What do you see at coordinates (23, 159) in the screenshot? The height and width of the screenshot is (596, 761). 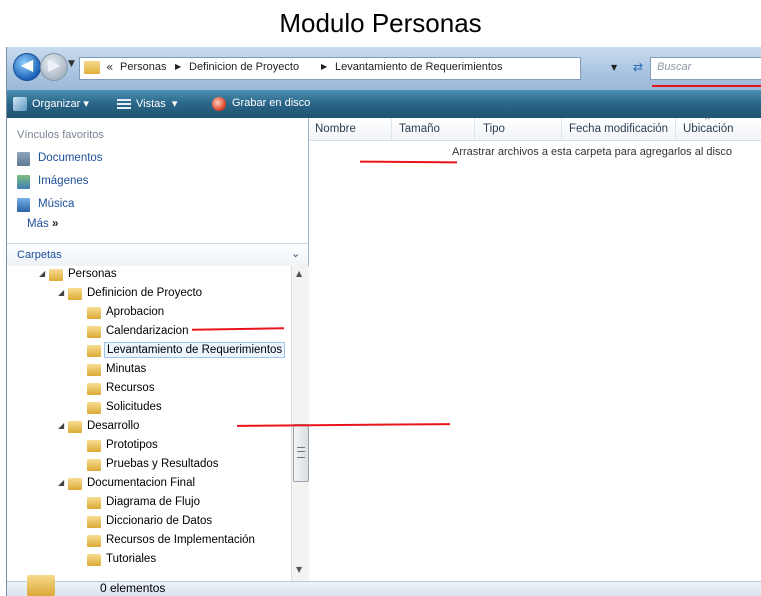 I see `documents-icon` at bounding box center [23, 159].